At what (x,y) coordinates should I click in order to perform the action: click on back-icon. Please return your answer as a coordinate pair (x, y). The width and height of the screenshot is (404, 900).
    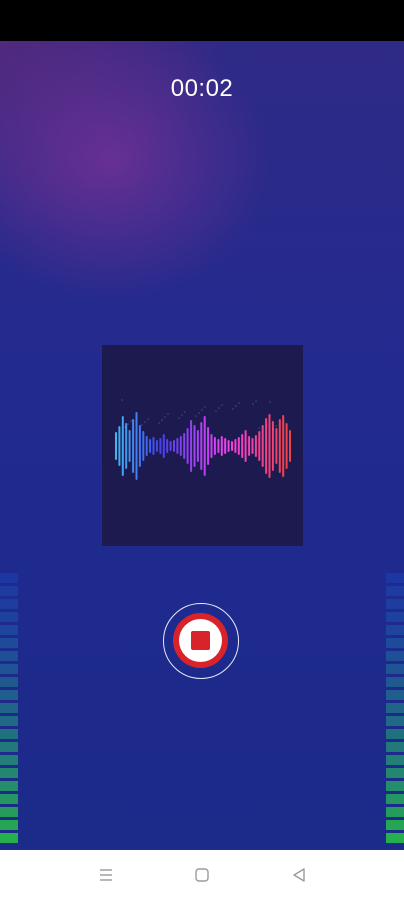
    Looking at the image, I should click on (299, 875).